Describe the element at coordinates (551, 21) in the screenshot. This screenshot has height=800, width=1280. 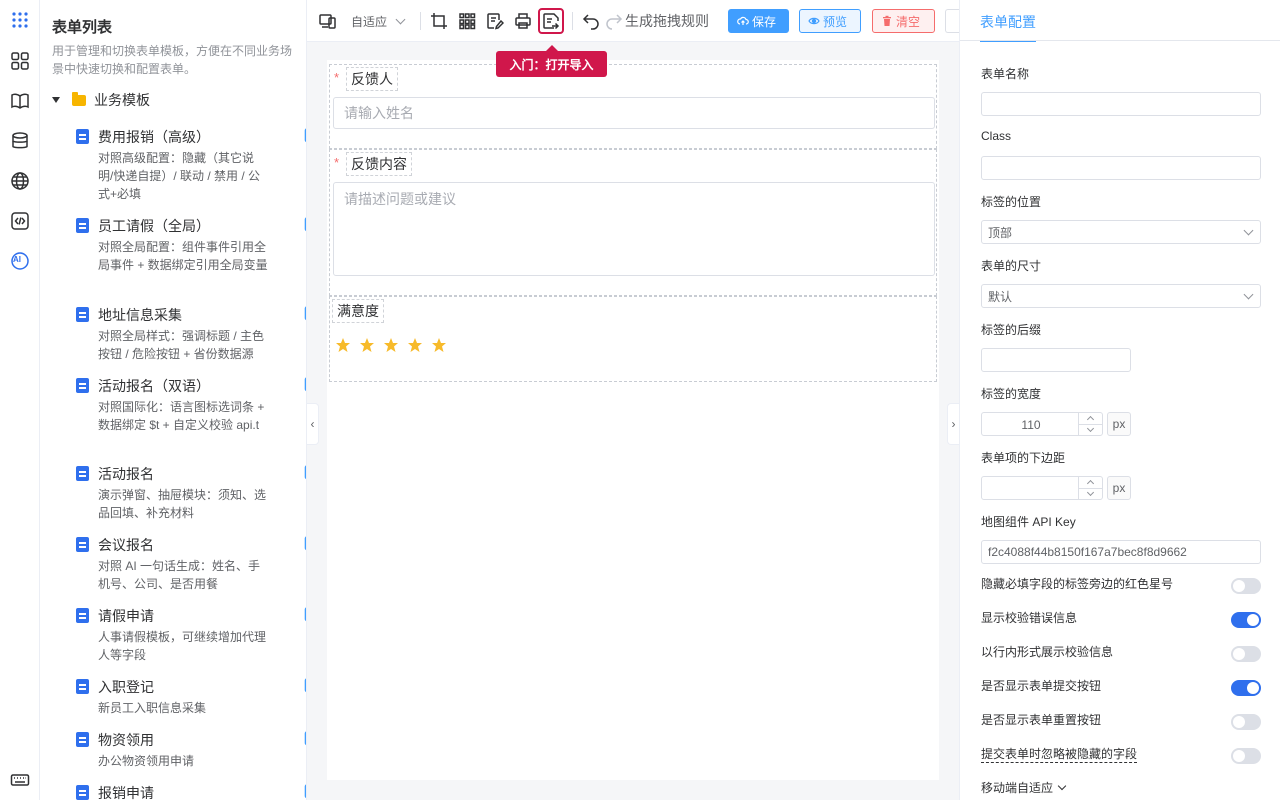
I see `import-button` at that location.